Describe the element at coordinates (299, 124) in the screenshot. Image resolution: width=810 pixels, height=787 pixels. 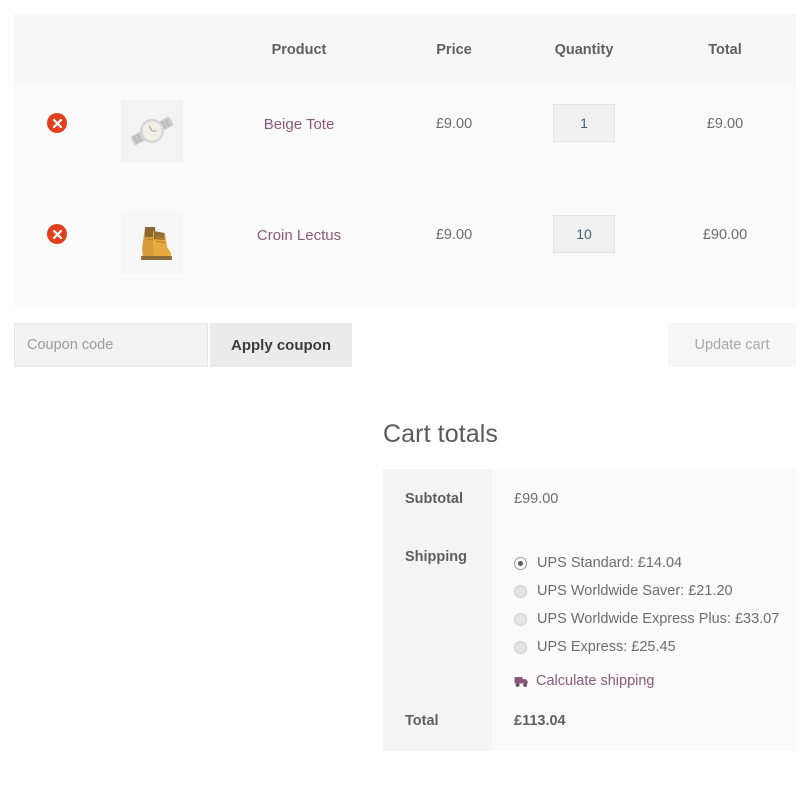
I see `product-link: Beige Tote` at that location.